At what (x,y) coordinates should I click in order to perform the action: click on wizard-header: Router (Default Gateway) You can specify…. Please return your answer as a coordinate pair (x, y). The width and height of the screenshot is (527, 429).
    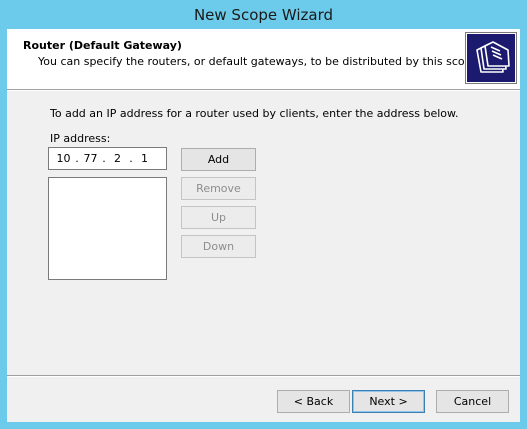
    Looking at the image, I should click on (263, 59).